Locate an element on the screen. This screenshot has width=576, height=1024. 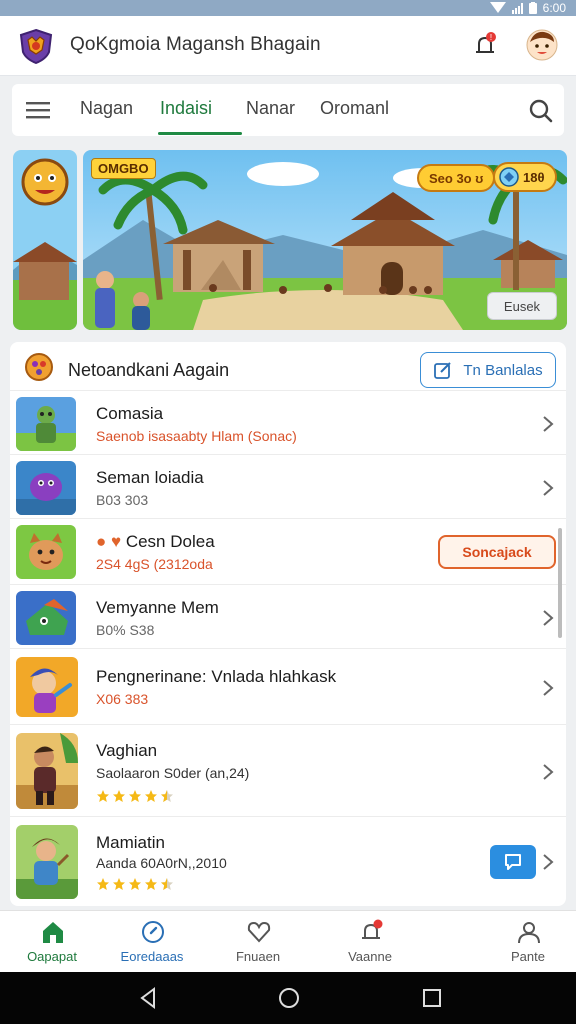
nav-item-notifications: Vaanne is located at coordinates (370, 942).